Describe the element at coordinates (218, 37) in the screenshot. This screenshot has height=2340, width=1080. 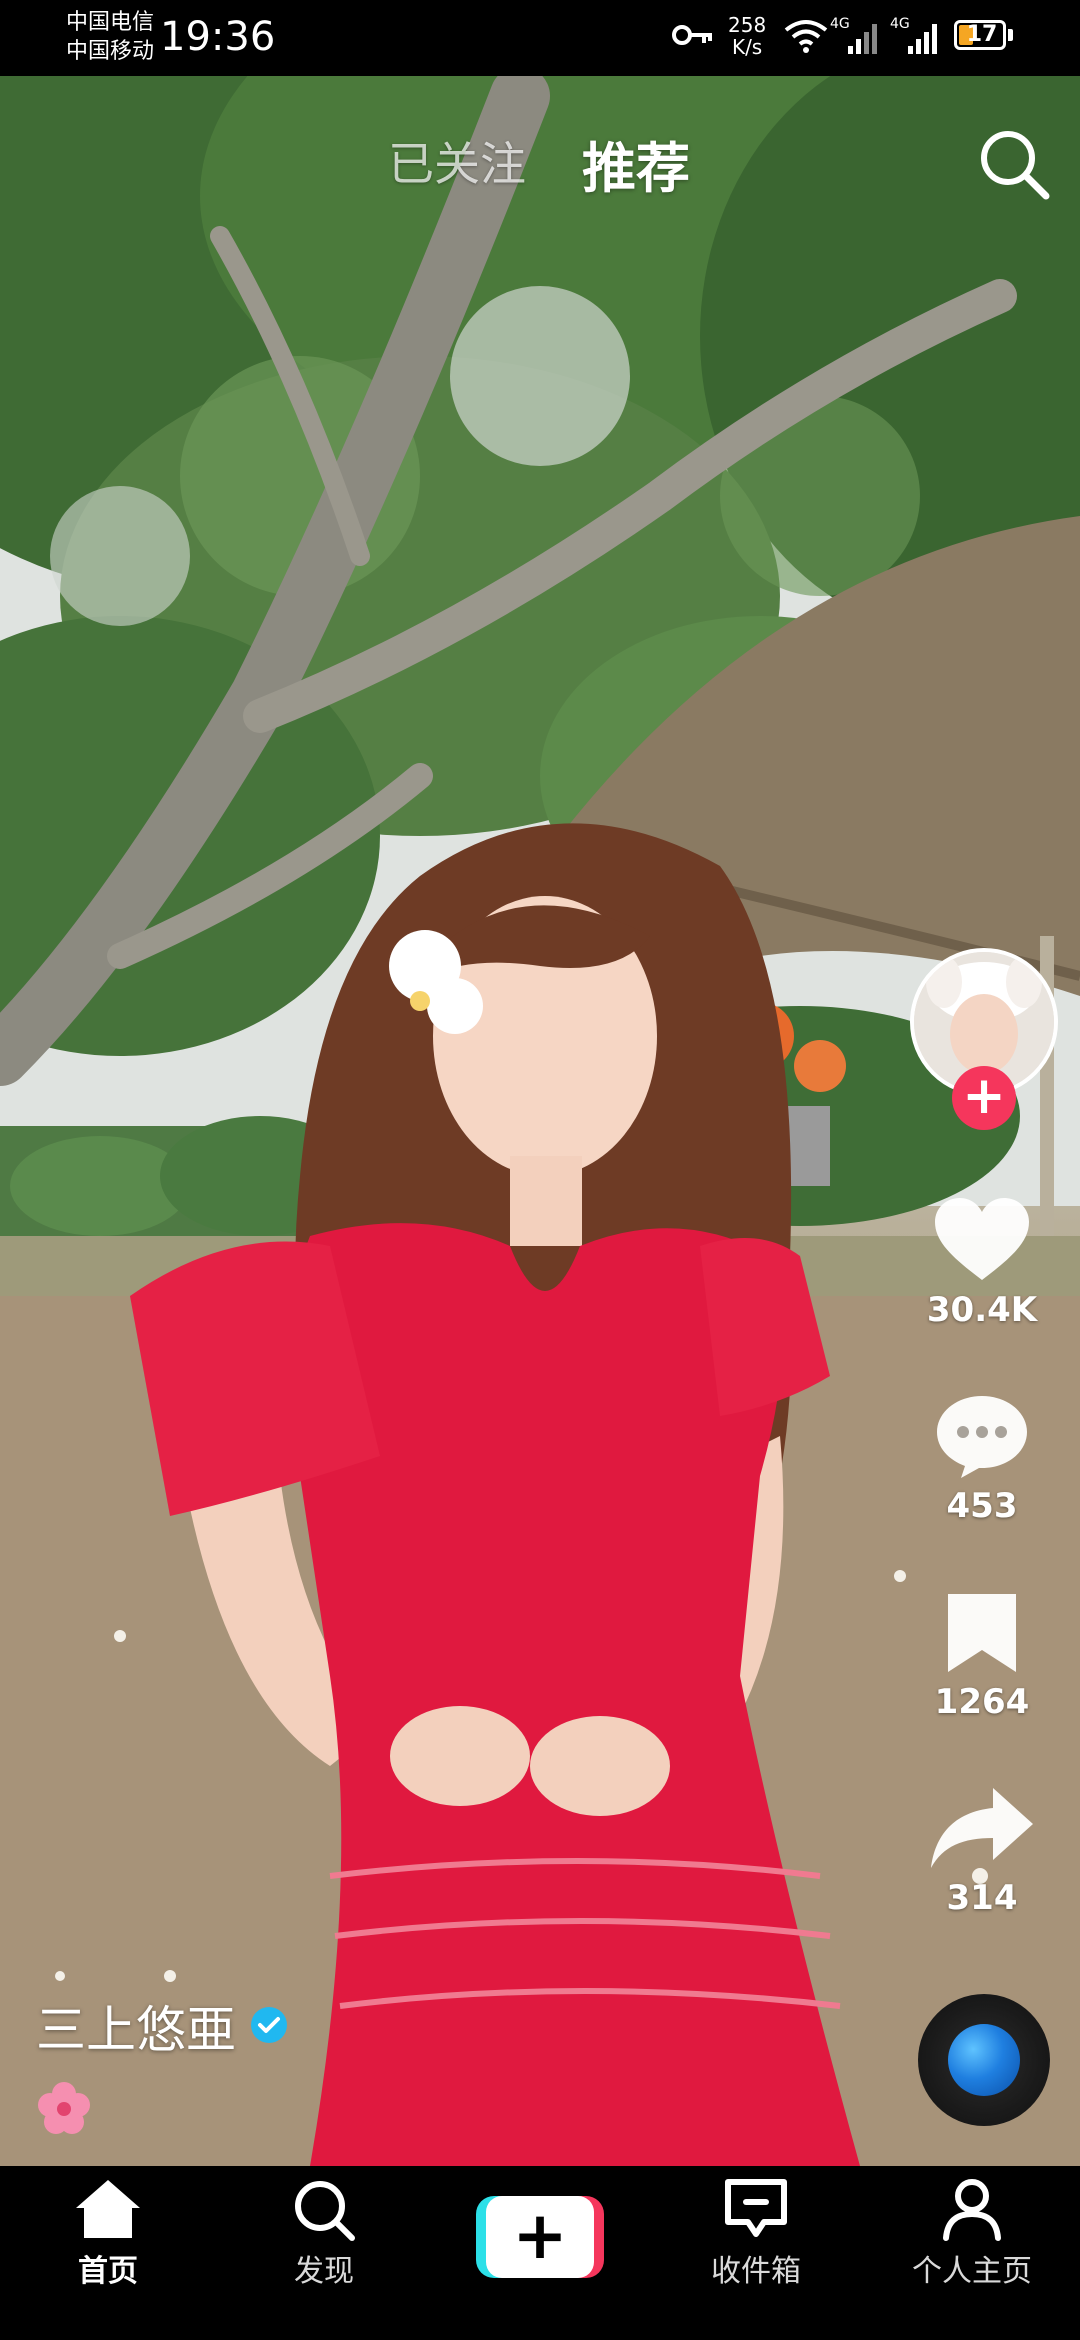
I see `status-time: 19:36` at that location.